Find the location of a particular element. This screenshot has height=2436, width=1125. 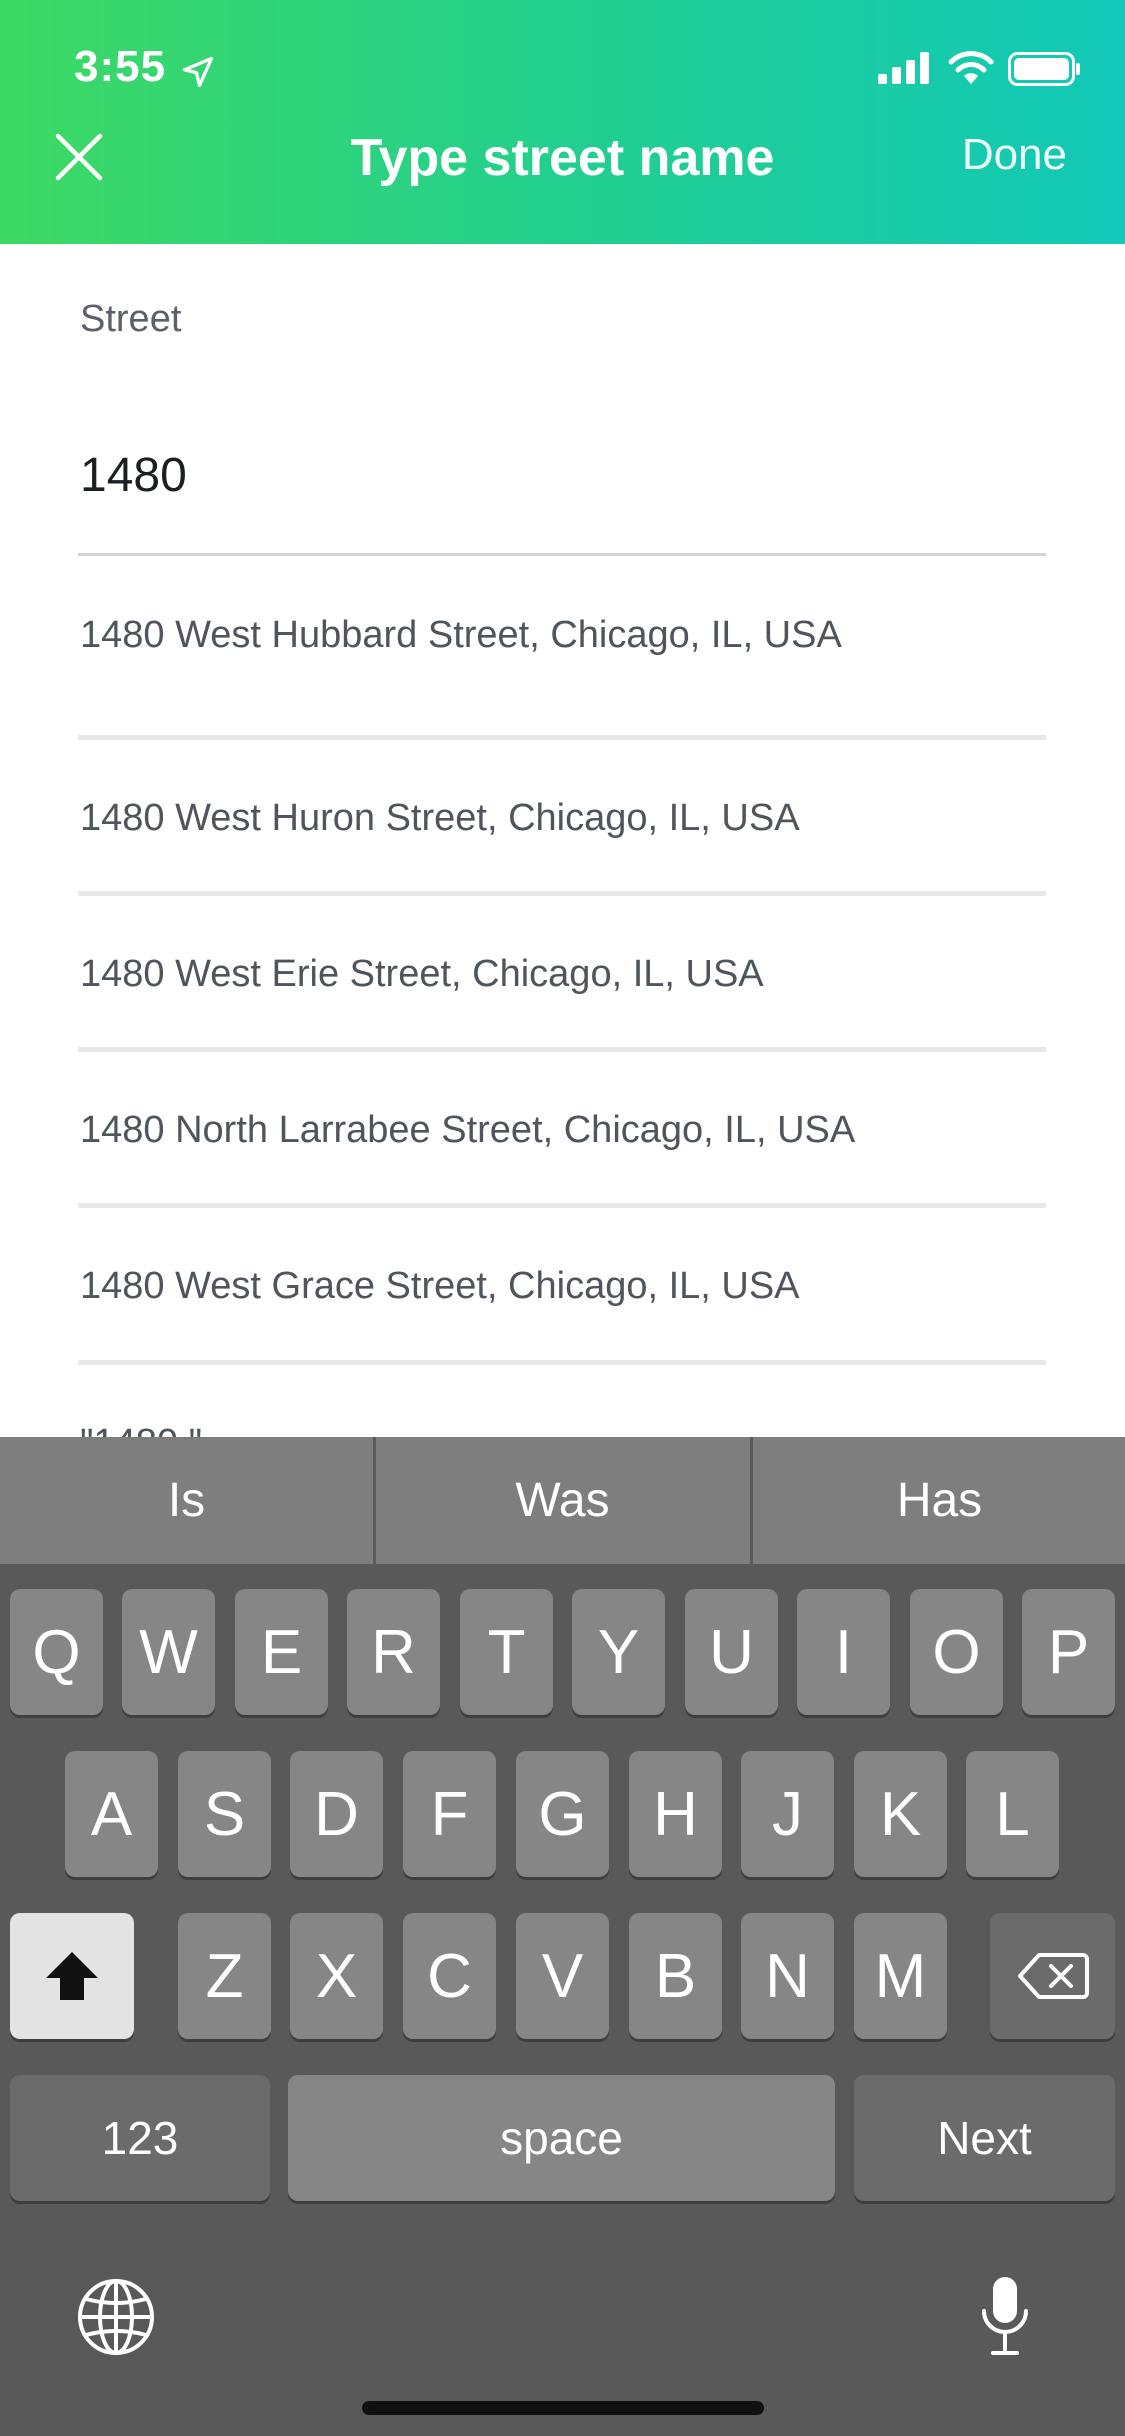

key-z: Z is located at coordinates (224, 1976).